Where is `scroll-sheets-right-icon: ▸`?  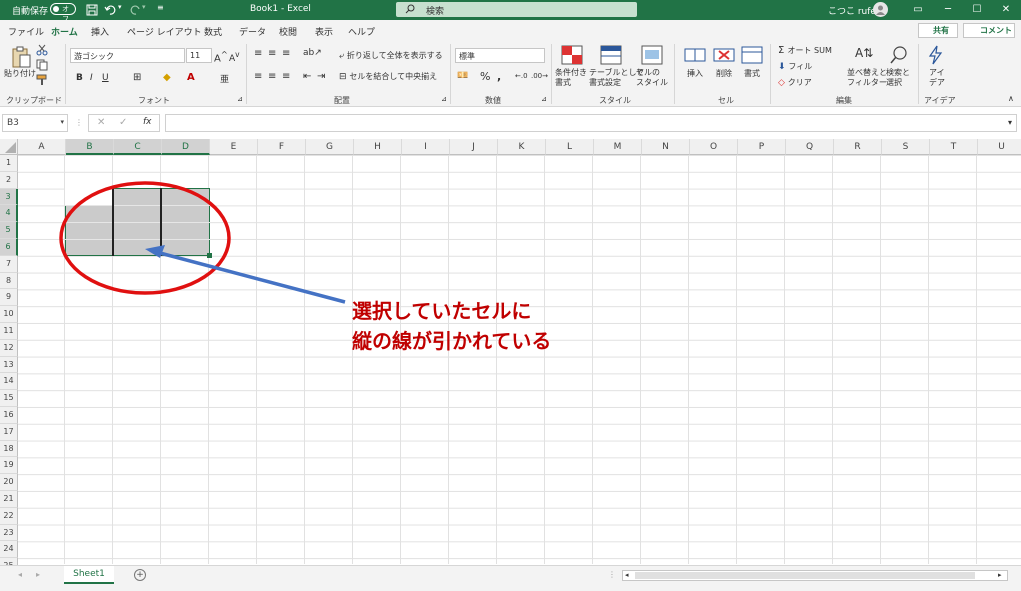
scroll-sheets-right-icon: ▸ is located at coordinates (38, 574).